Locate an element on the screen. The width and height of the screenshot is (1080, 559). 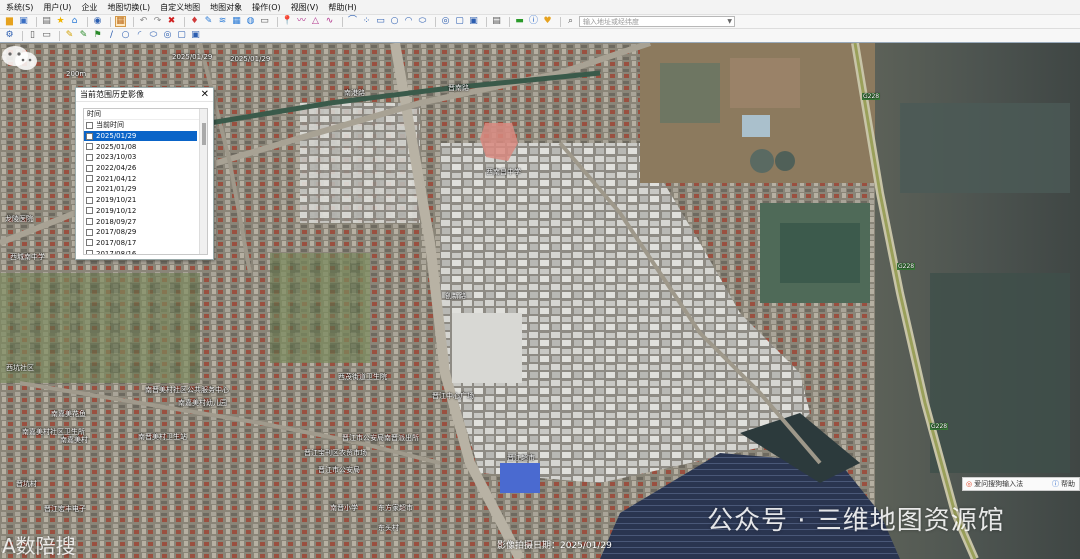
circle-icon: ○ is located at coordinates (394, 21).